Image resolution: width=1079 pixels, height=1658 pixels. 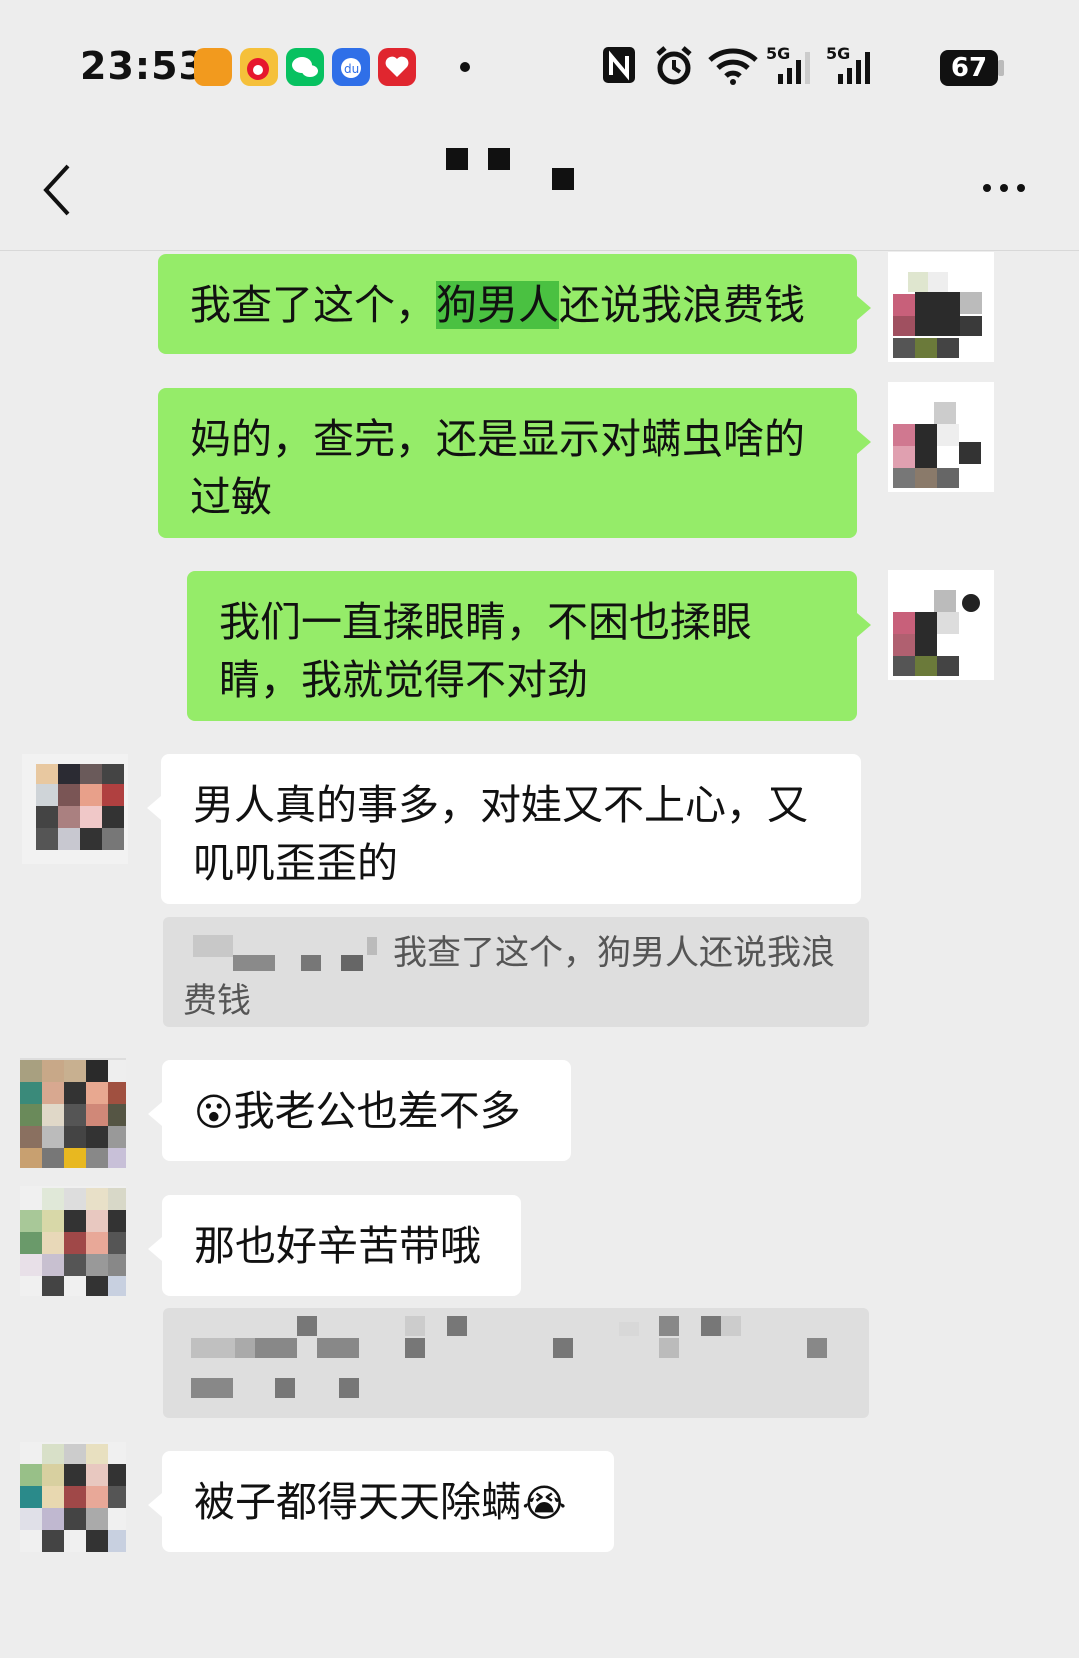 I want to click on message-text: 我老公也差不多, so click(x=377, y=1111).